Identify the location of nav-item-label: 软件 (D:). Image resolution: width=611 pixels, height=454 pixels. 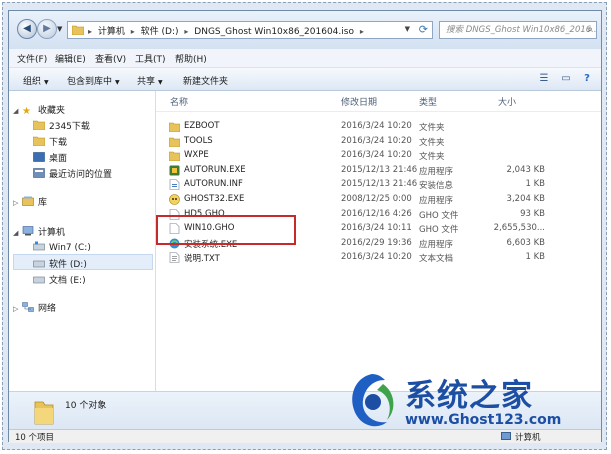
(68, 265).